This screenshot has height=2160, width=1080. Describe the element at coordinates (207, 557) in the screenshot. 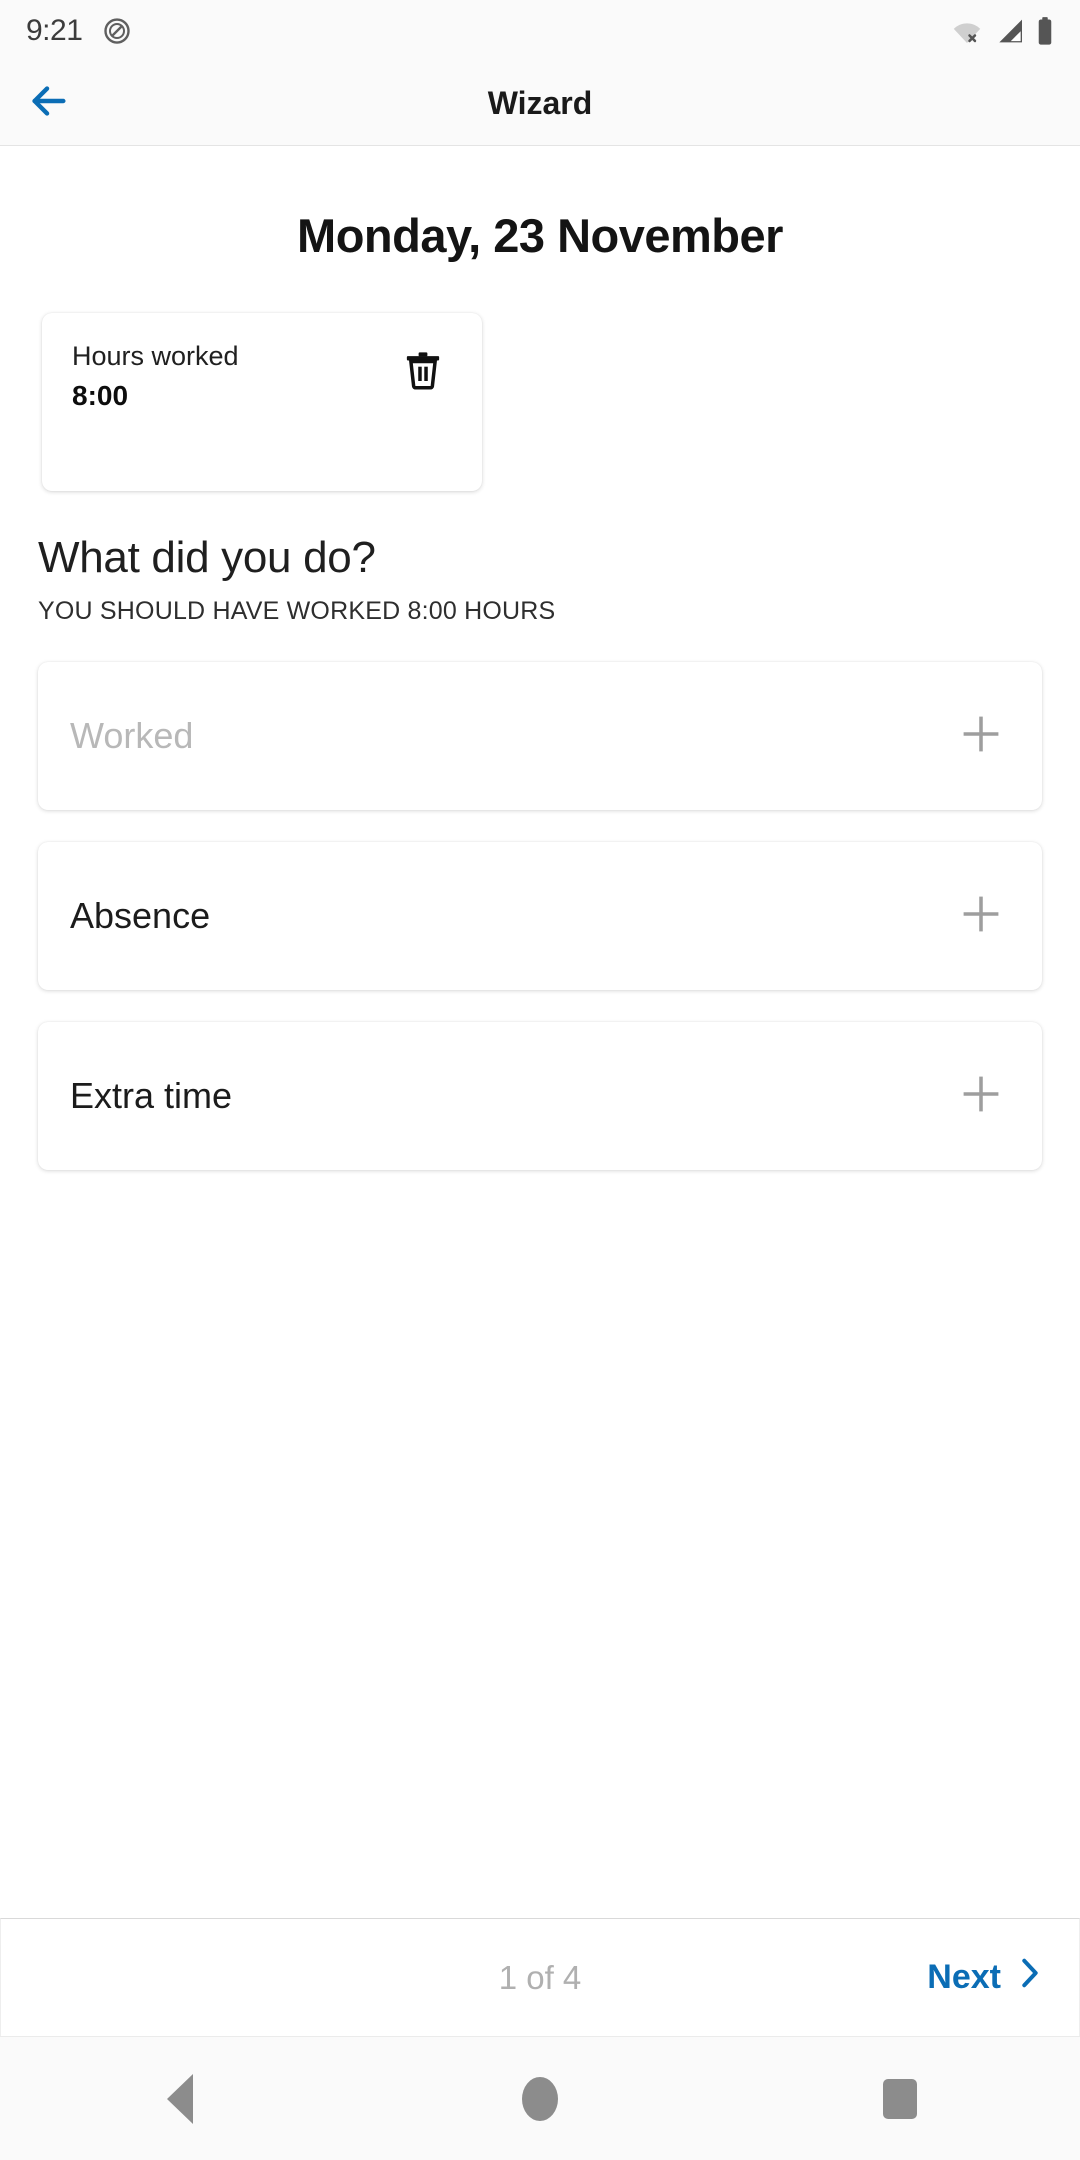

I see `question-heading: What did you do?` at that location.